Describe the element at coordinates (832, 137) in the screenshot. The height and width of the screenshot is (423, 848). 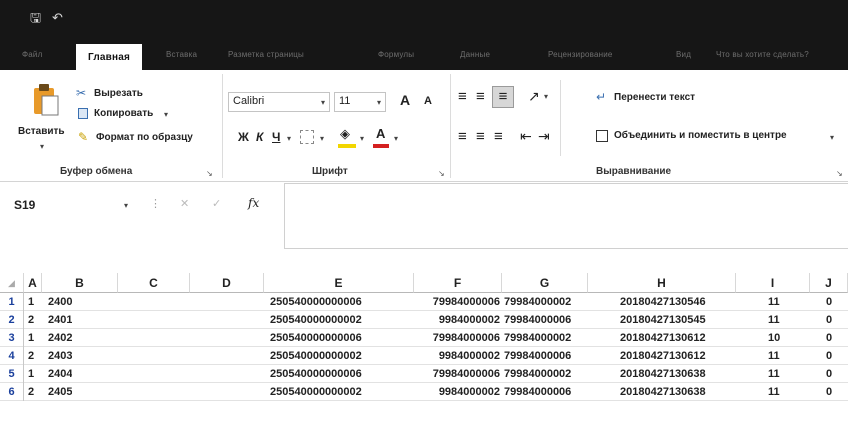
I see `merge-dropdown-icon: ▾` at that location.